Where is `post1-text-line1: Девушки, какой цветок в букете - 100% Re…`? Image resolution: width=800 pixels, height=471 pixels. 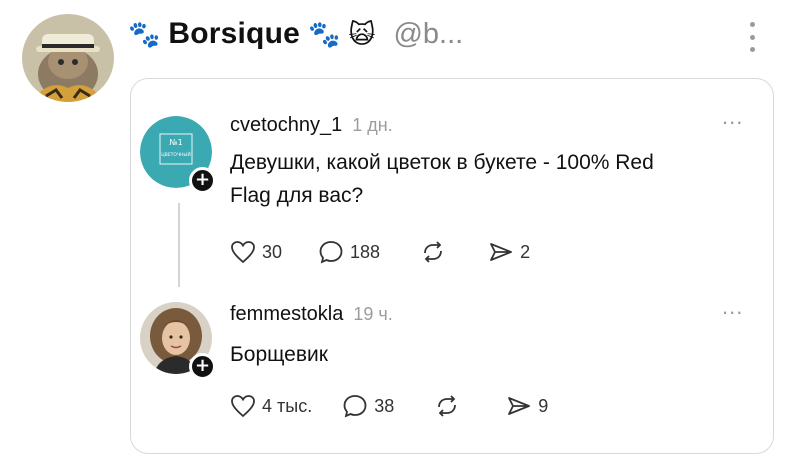
post1-text-line1: Девушки, какой цветок в букете - 100% Re… is located at coordinates (442, 162).